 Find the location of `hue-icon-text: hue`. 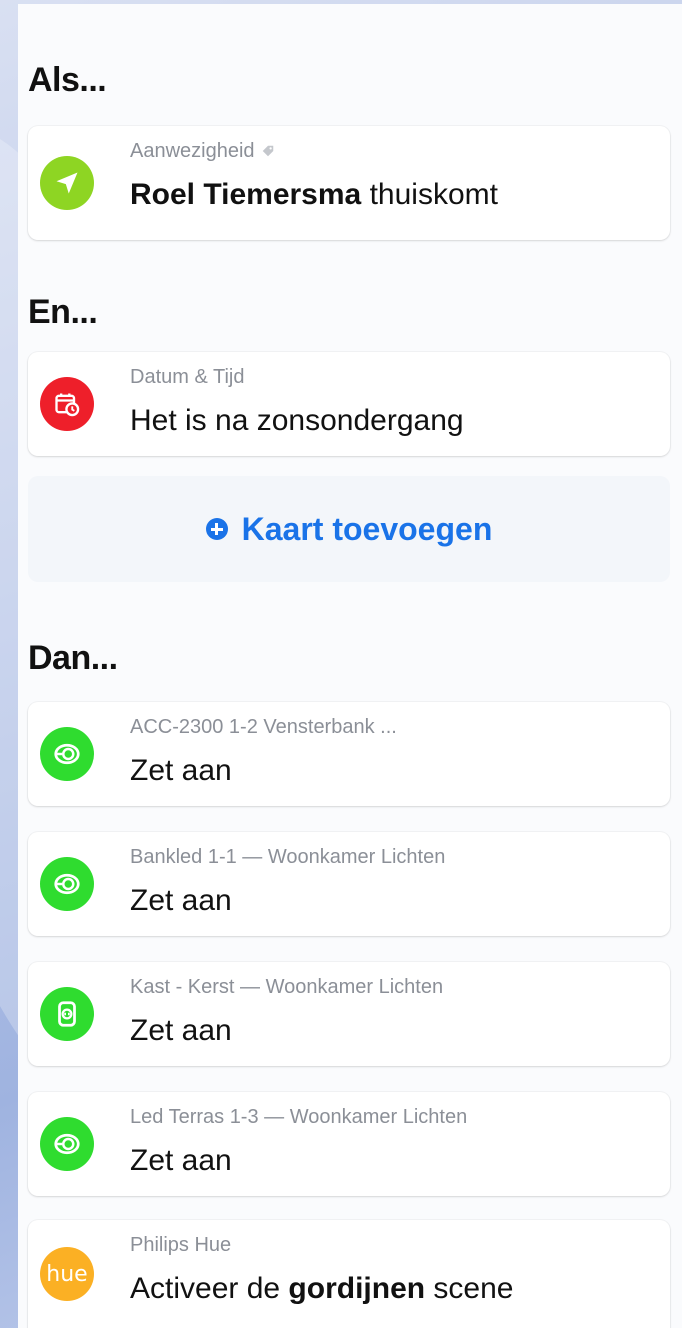

hue-icon-text: hue is located at coordinates (67, 1274).